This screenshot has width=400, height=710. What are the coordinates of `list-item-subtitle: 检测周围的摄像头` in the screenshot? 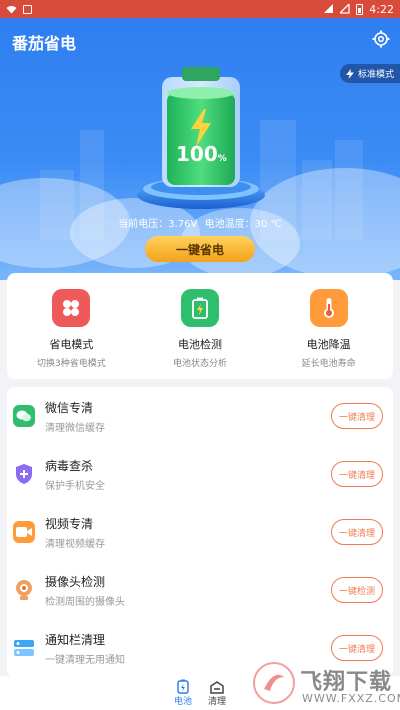 It's located at (85, 602).